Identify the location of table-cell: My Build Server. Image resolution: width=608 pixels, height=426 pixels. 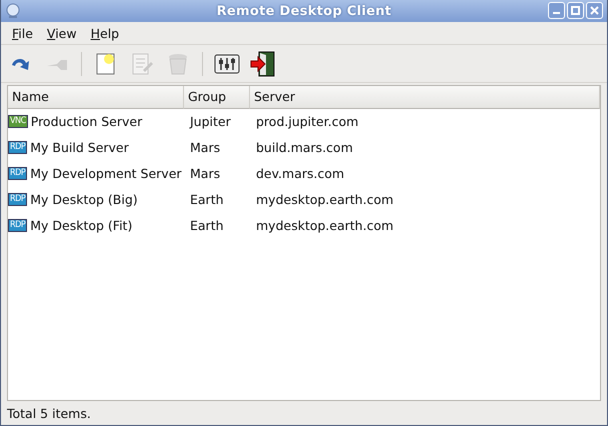
(79, 147).